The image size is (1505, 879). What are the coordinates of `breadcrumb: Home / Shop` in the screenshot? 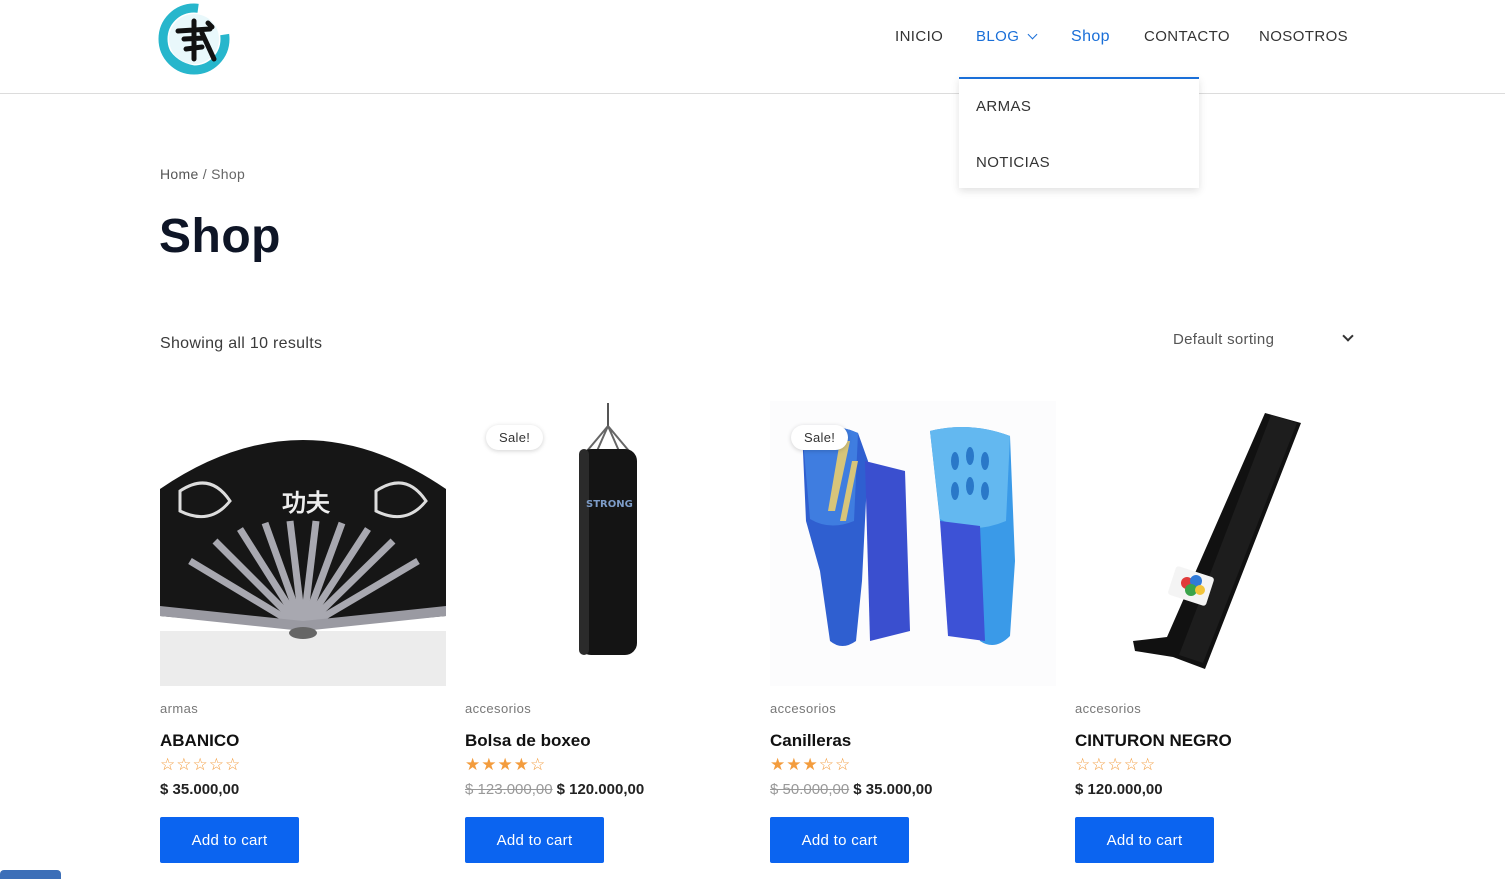 It's located at (202, 174).